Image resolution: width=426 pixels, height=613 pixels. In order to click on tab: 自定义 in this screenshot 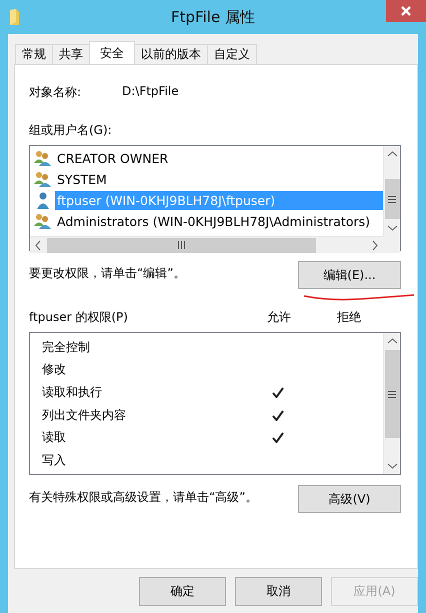, I will do `click(232, 54)`.